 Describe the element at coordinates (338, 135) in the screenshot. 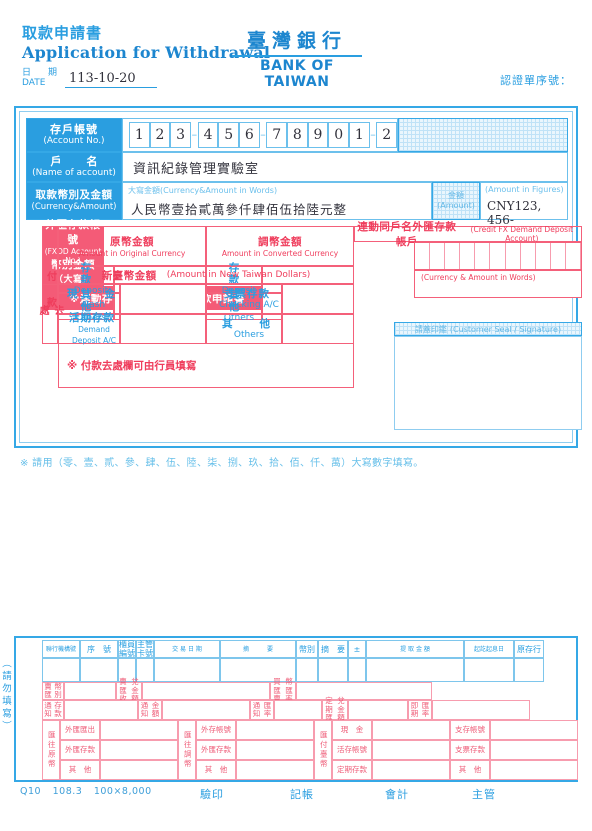

I see `account-digit-cell: 0` at that location.